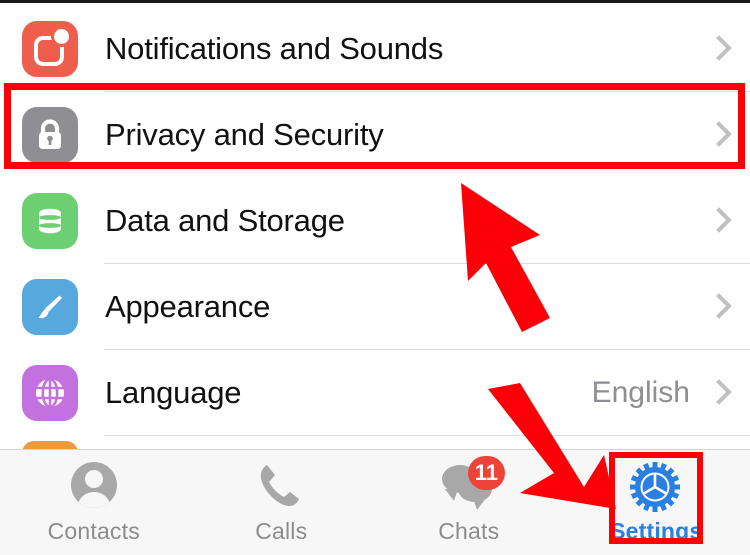  I want to click on tab-label: Calls, so click(281, 531).